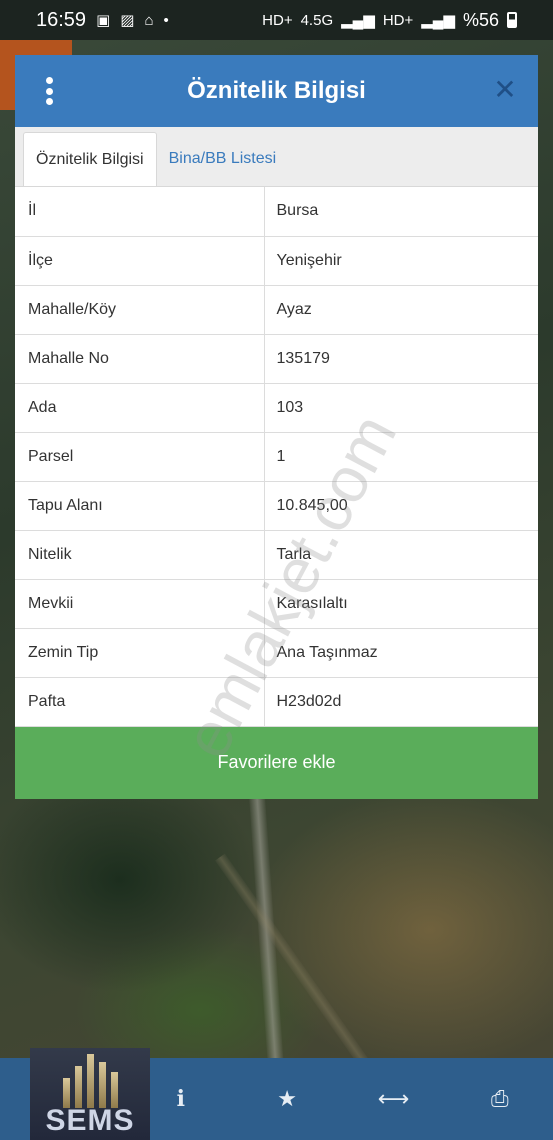 Image resolution: width=553 pixels, height=1140 pixels. I want to click on attribute-value: Ana Taşınmaz, so click(401, 653).